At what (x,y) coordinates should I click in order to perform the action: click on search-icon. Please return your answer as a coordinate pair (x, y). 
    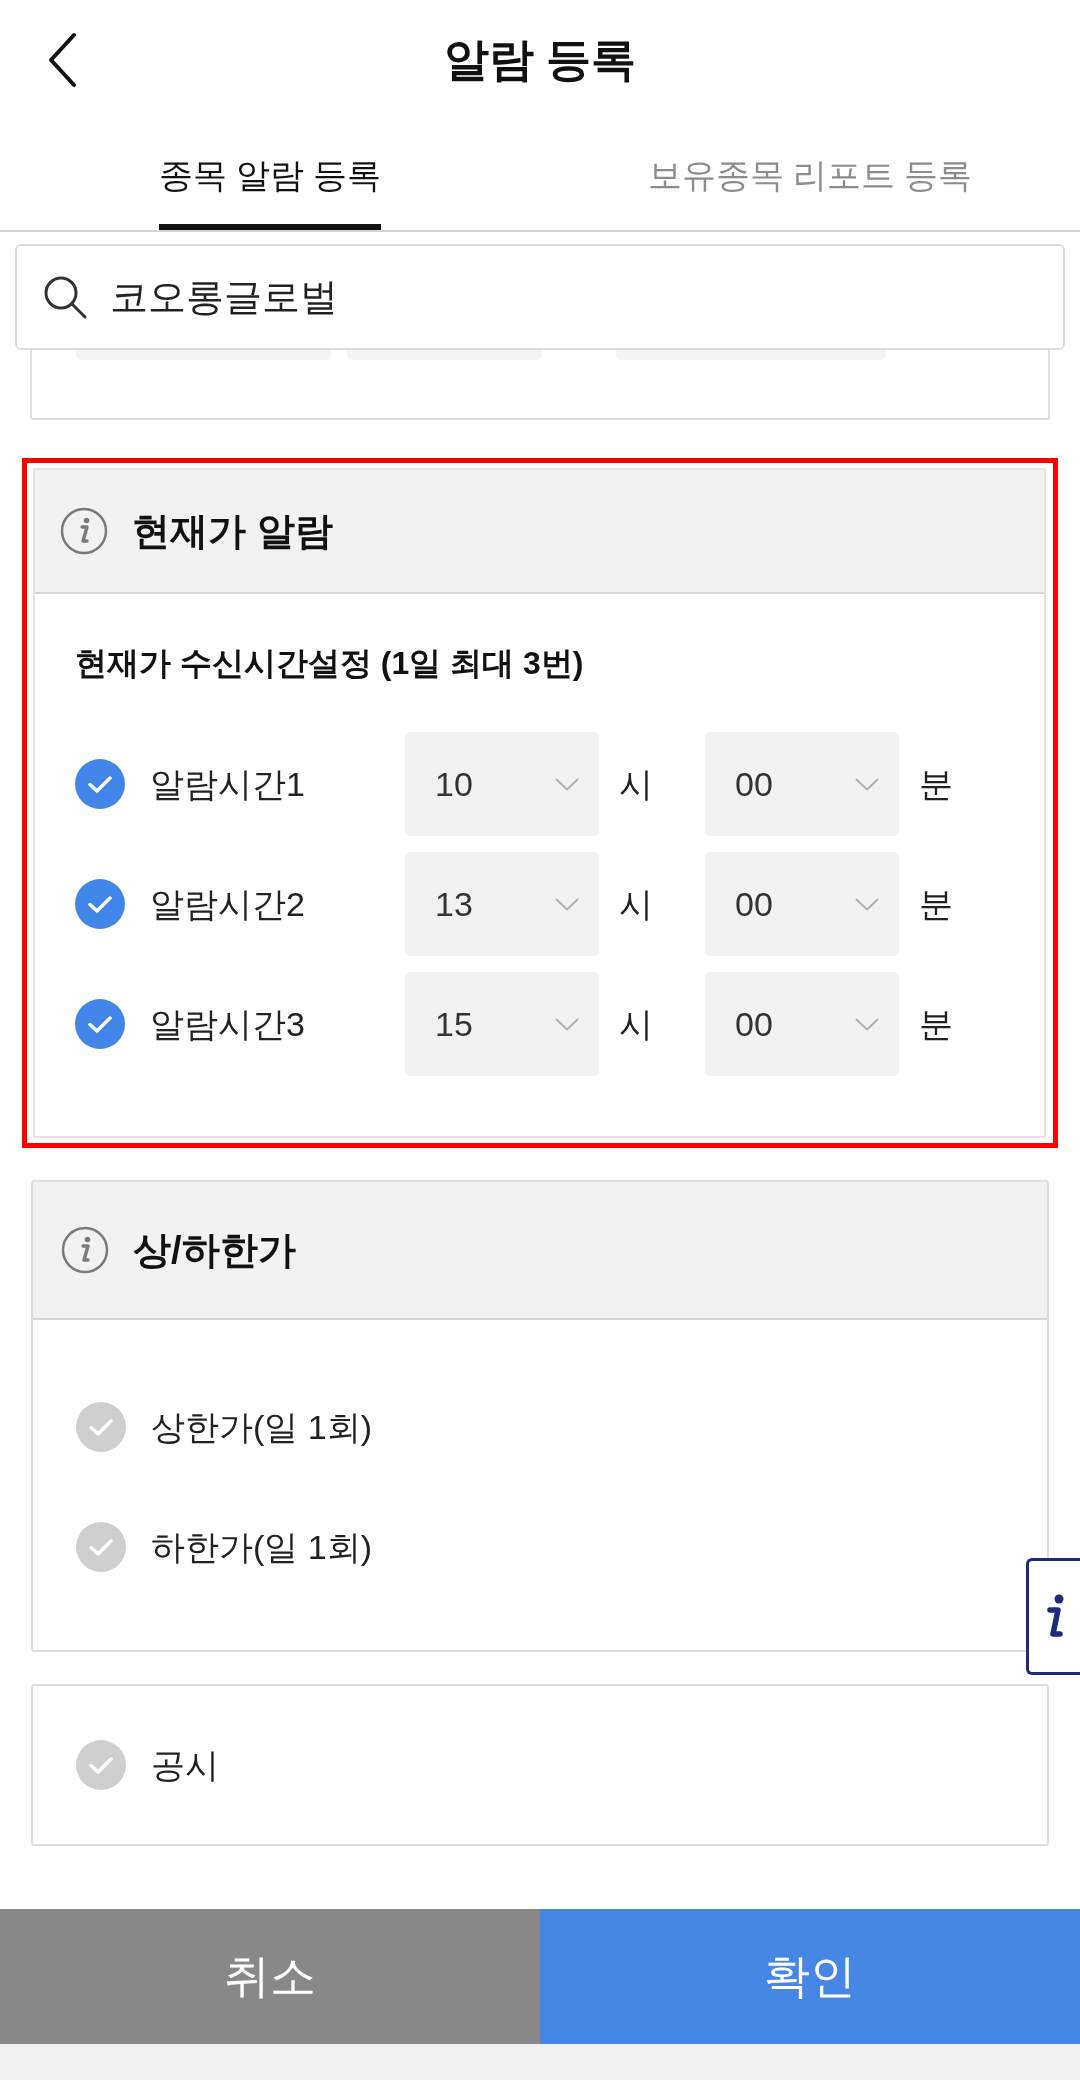
    Looking at the image, I should click on (65, 297).